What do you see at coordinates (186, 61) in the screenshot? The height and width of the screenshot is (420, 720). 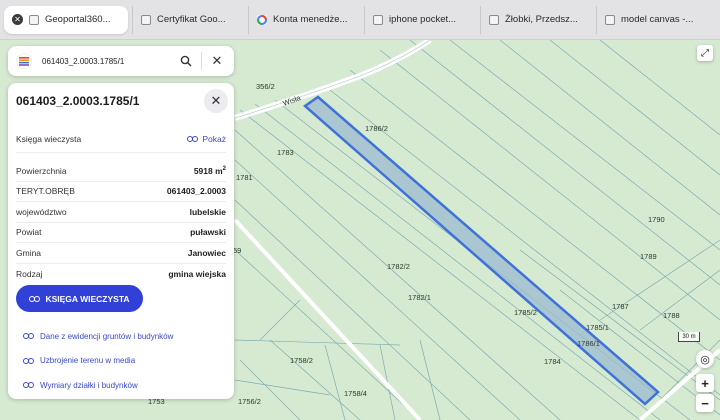 I see `search-icon` at bounding box center [186, 61].